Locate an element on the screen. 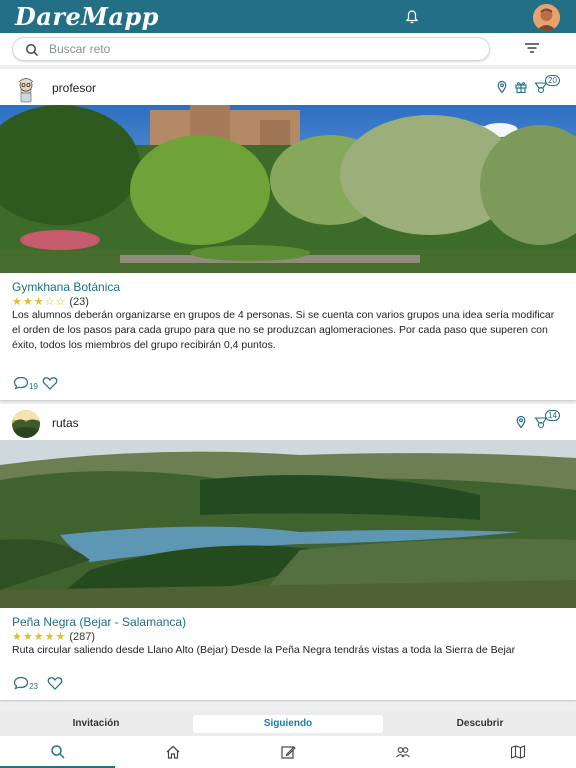  search-box is located at coordinates (251, 49).